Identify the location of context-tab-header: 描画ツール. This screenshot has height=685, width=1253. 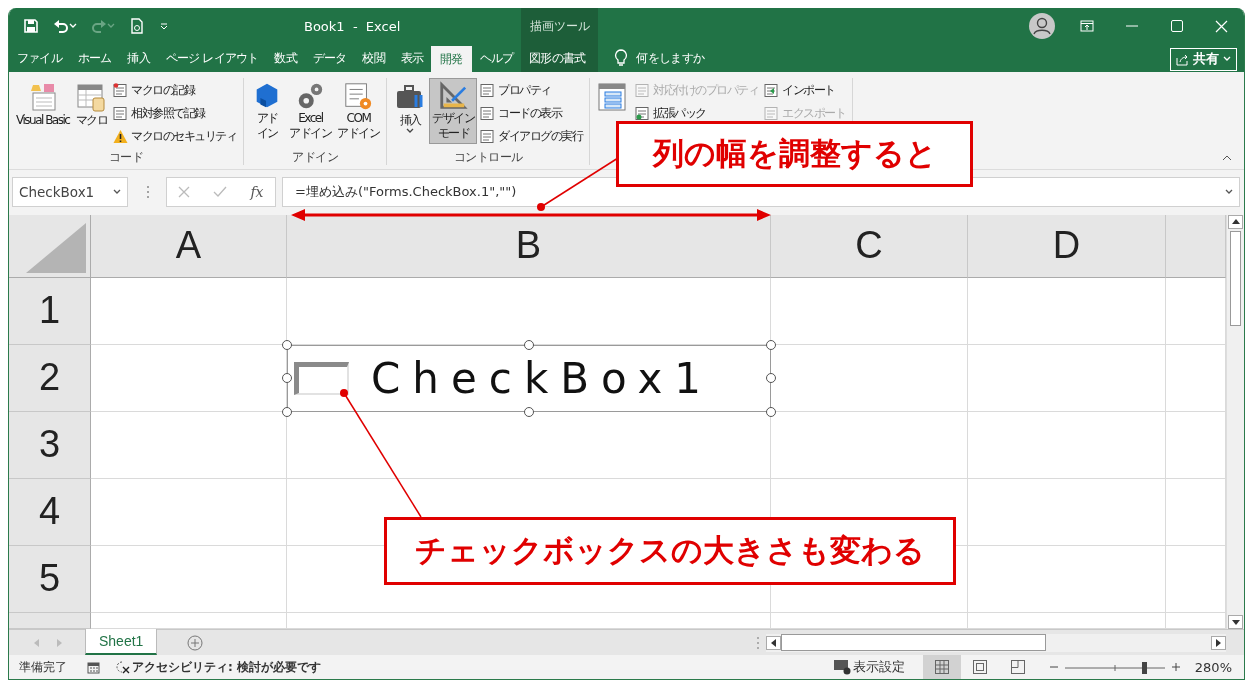
(559, 26).